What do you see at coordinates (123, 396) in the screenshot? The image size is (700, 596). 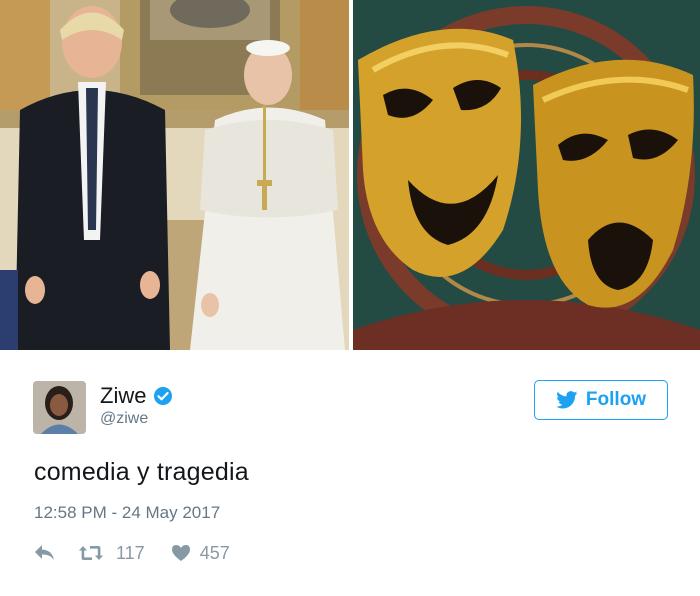 I see `display-name: Ziwe` at bounding box center [123, 396].